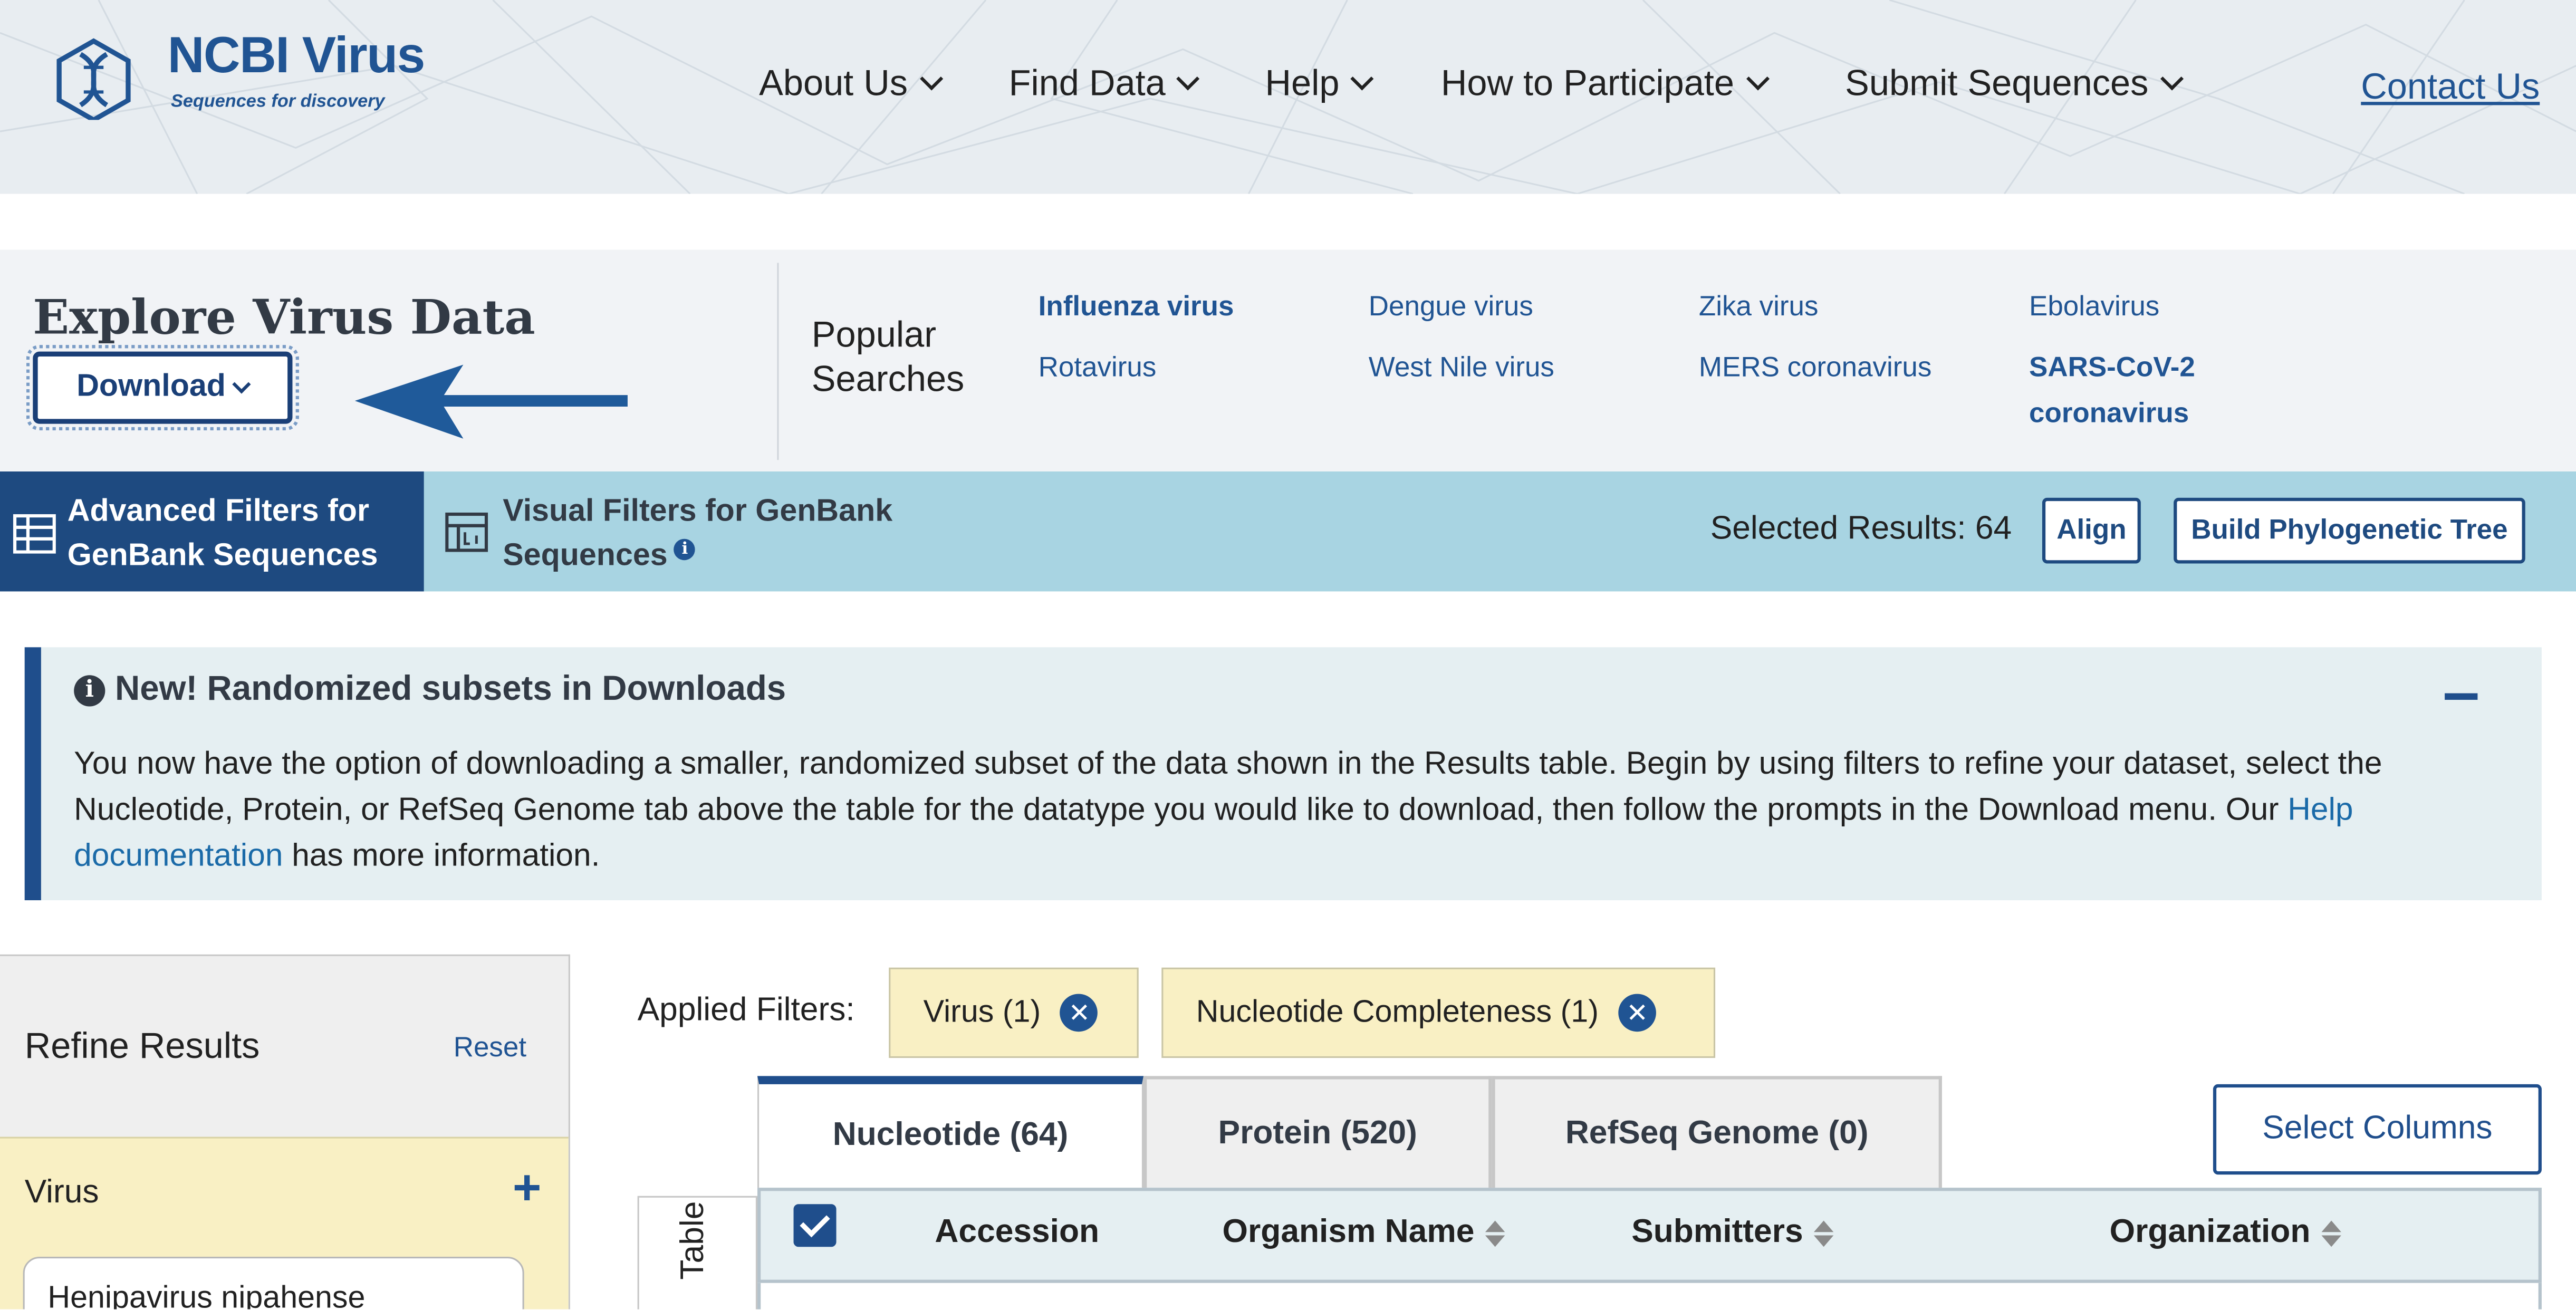 The width and height of the screenshot is (2576, 1310). I want to click on popular-link-dengue: Dengue virus, so click(1451, 307).